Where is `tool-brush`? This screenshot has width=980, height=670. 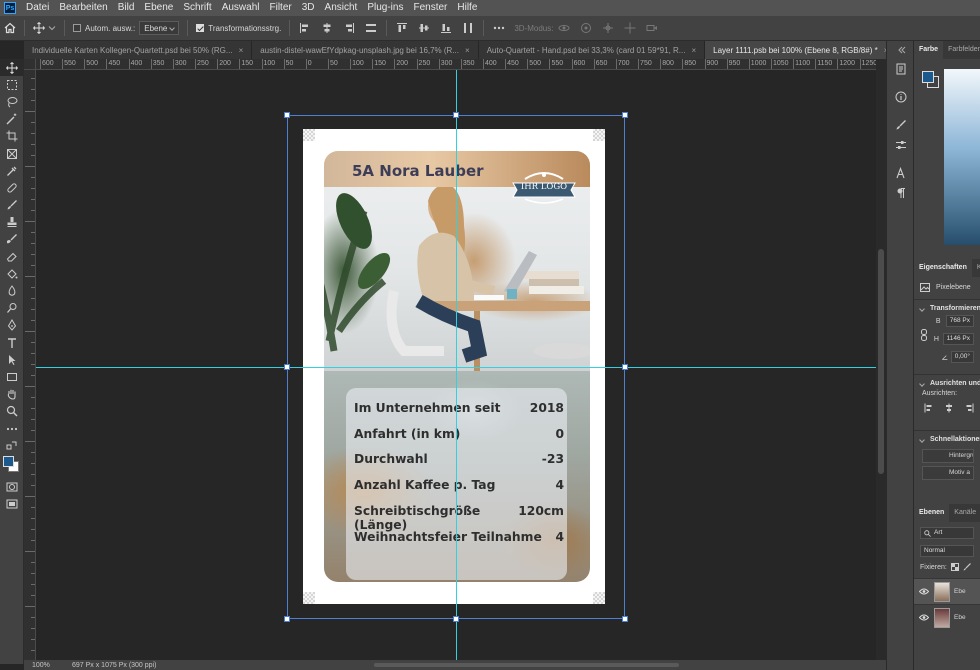 tool-brush is located at coordinates (12, 205).